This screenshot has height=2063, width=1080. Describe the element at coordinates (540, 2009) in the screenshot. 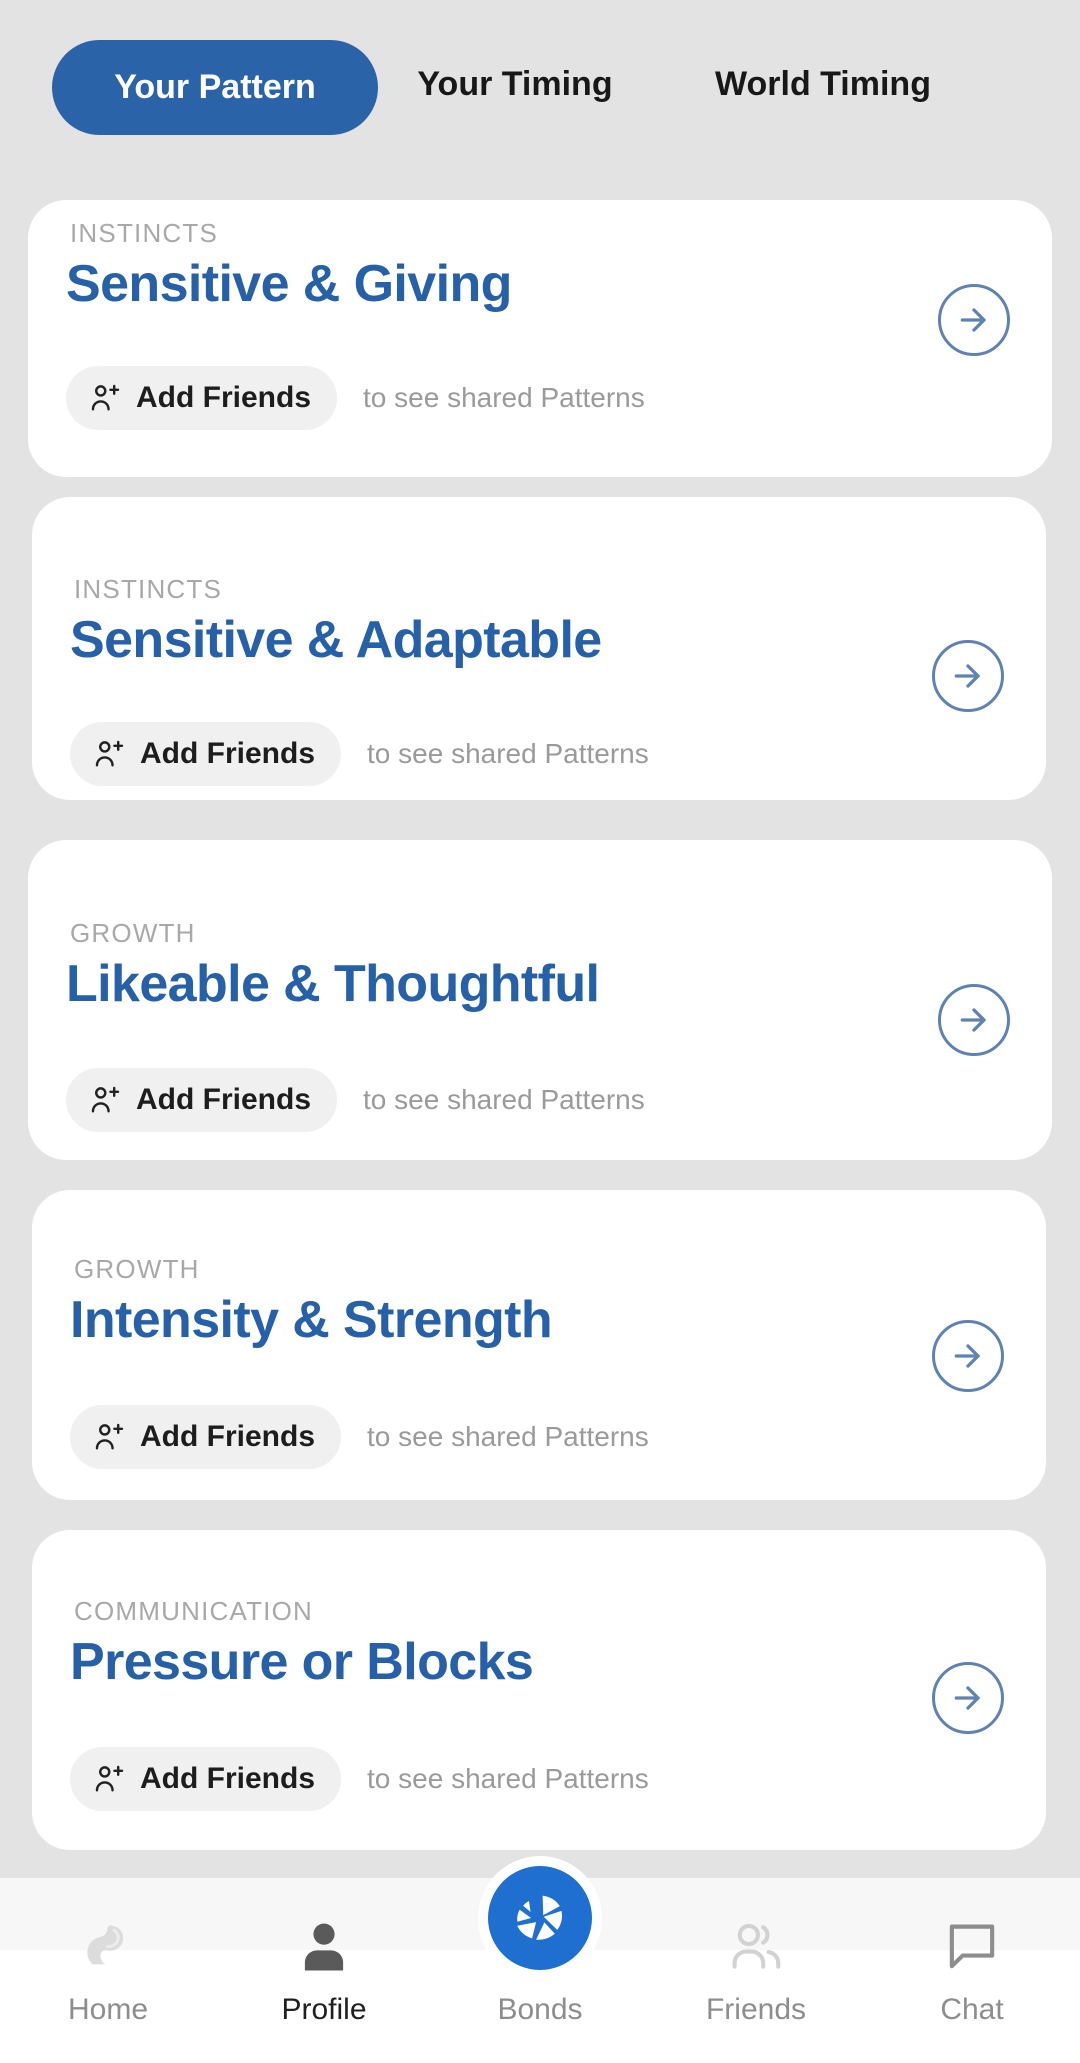

I see `nav-label-bonds: Bonds` at that location.